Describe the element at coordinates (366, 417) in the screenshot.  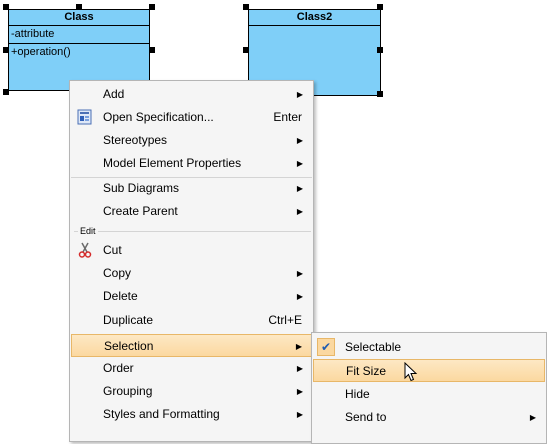
I see `submenu-item-label: Send to` at that location.